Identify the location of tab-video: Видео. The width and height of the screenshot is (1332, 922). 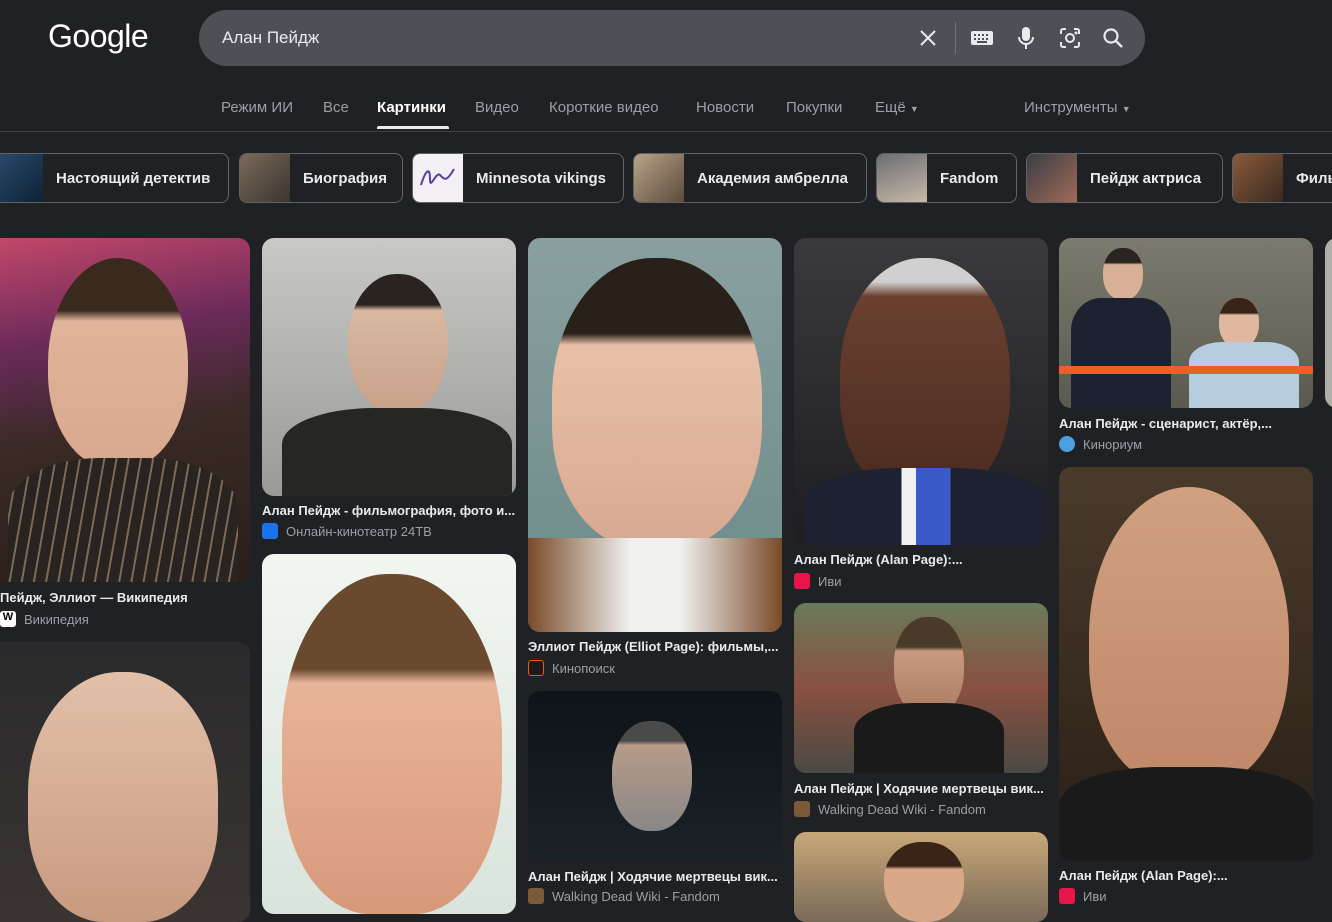
(497, 107).